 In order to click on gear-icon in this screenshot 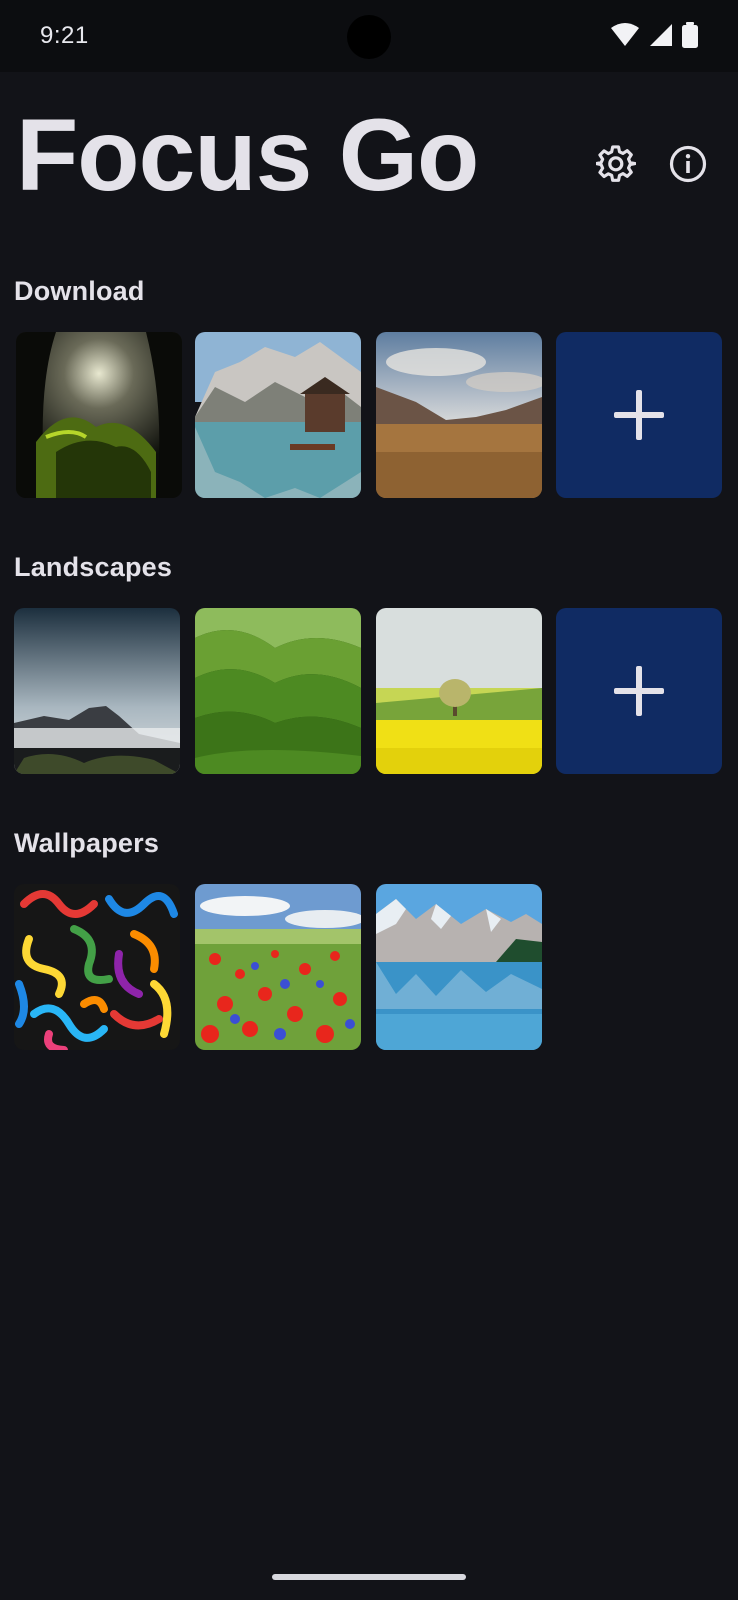, I will do `click(616, 163)`.